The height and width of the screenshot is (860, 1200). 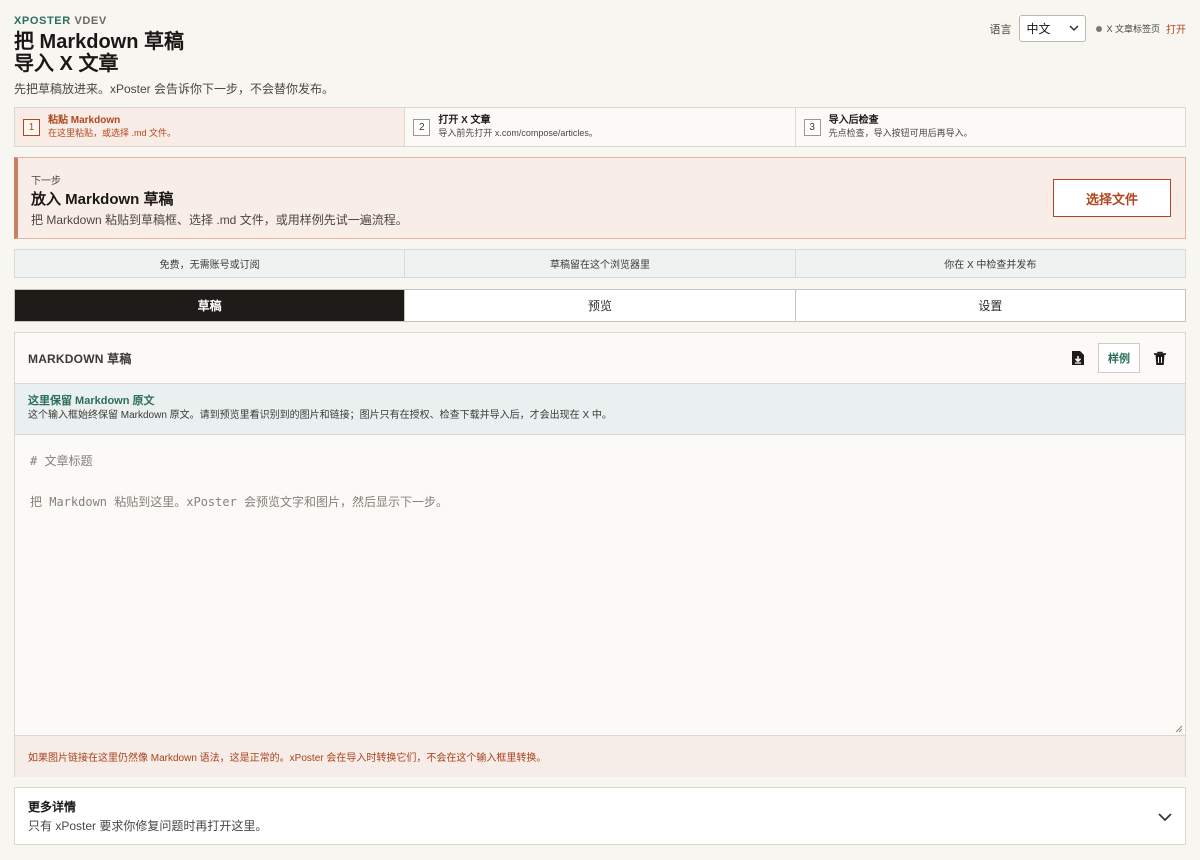 I want to click on tab-settings: 设置, so click(x=990, y=305).